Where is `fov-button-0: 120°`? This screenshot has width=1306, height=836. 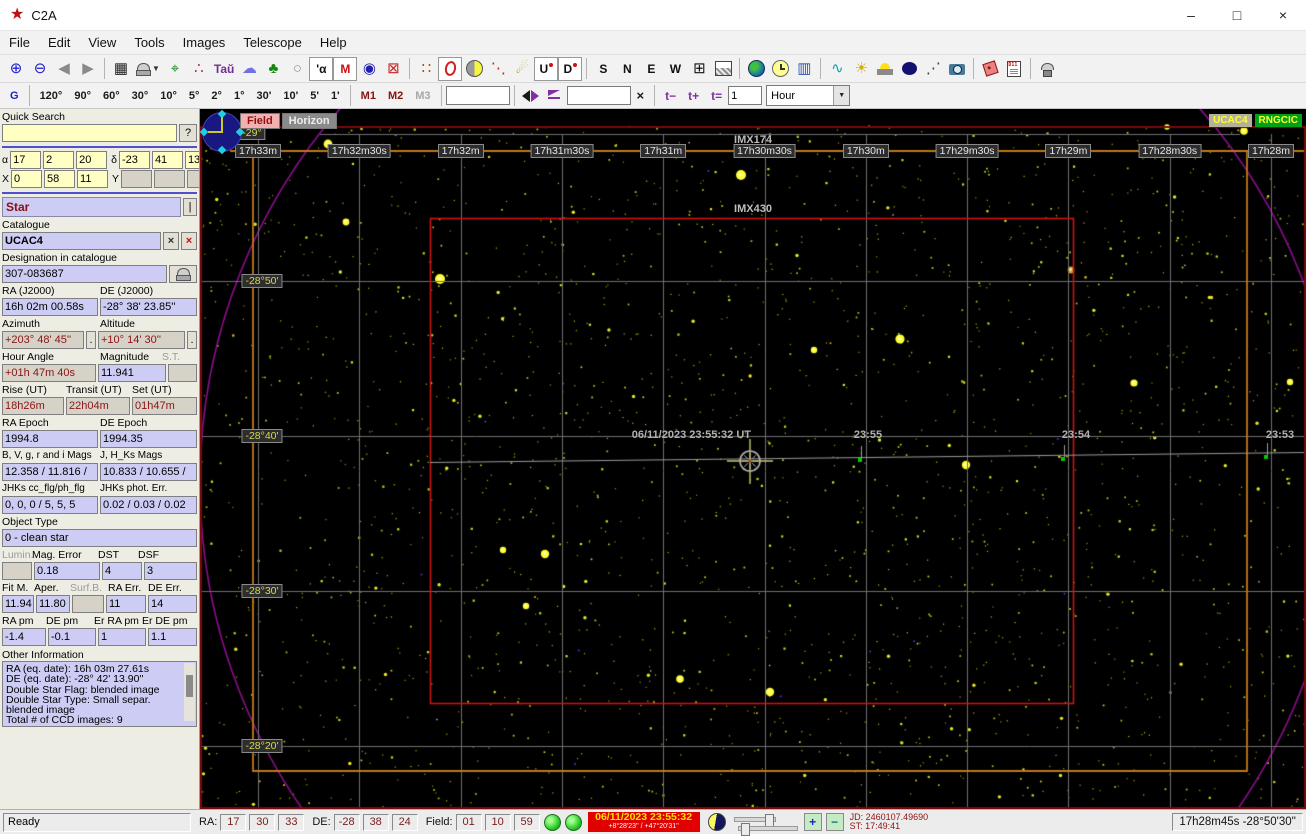 fov-button-0: 120° is located at coordinates (51, 95).